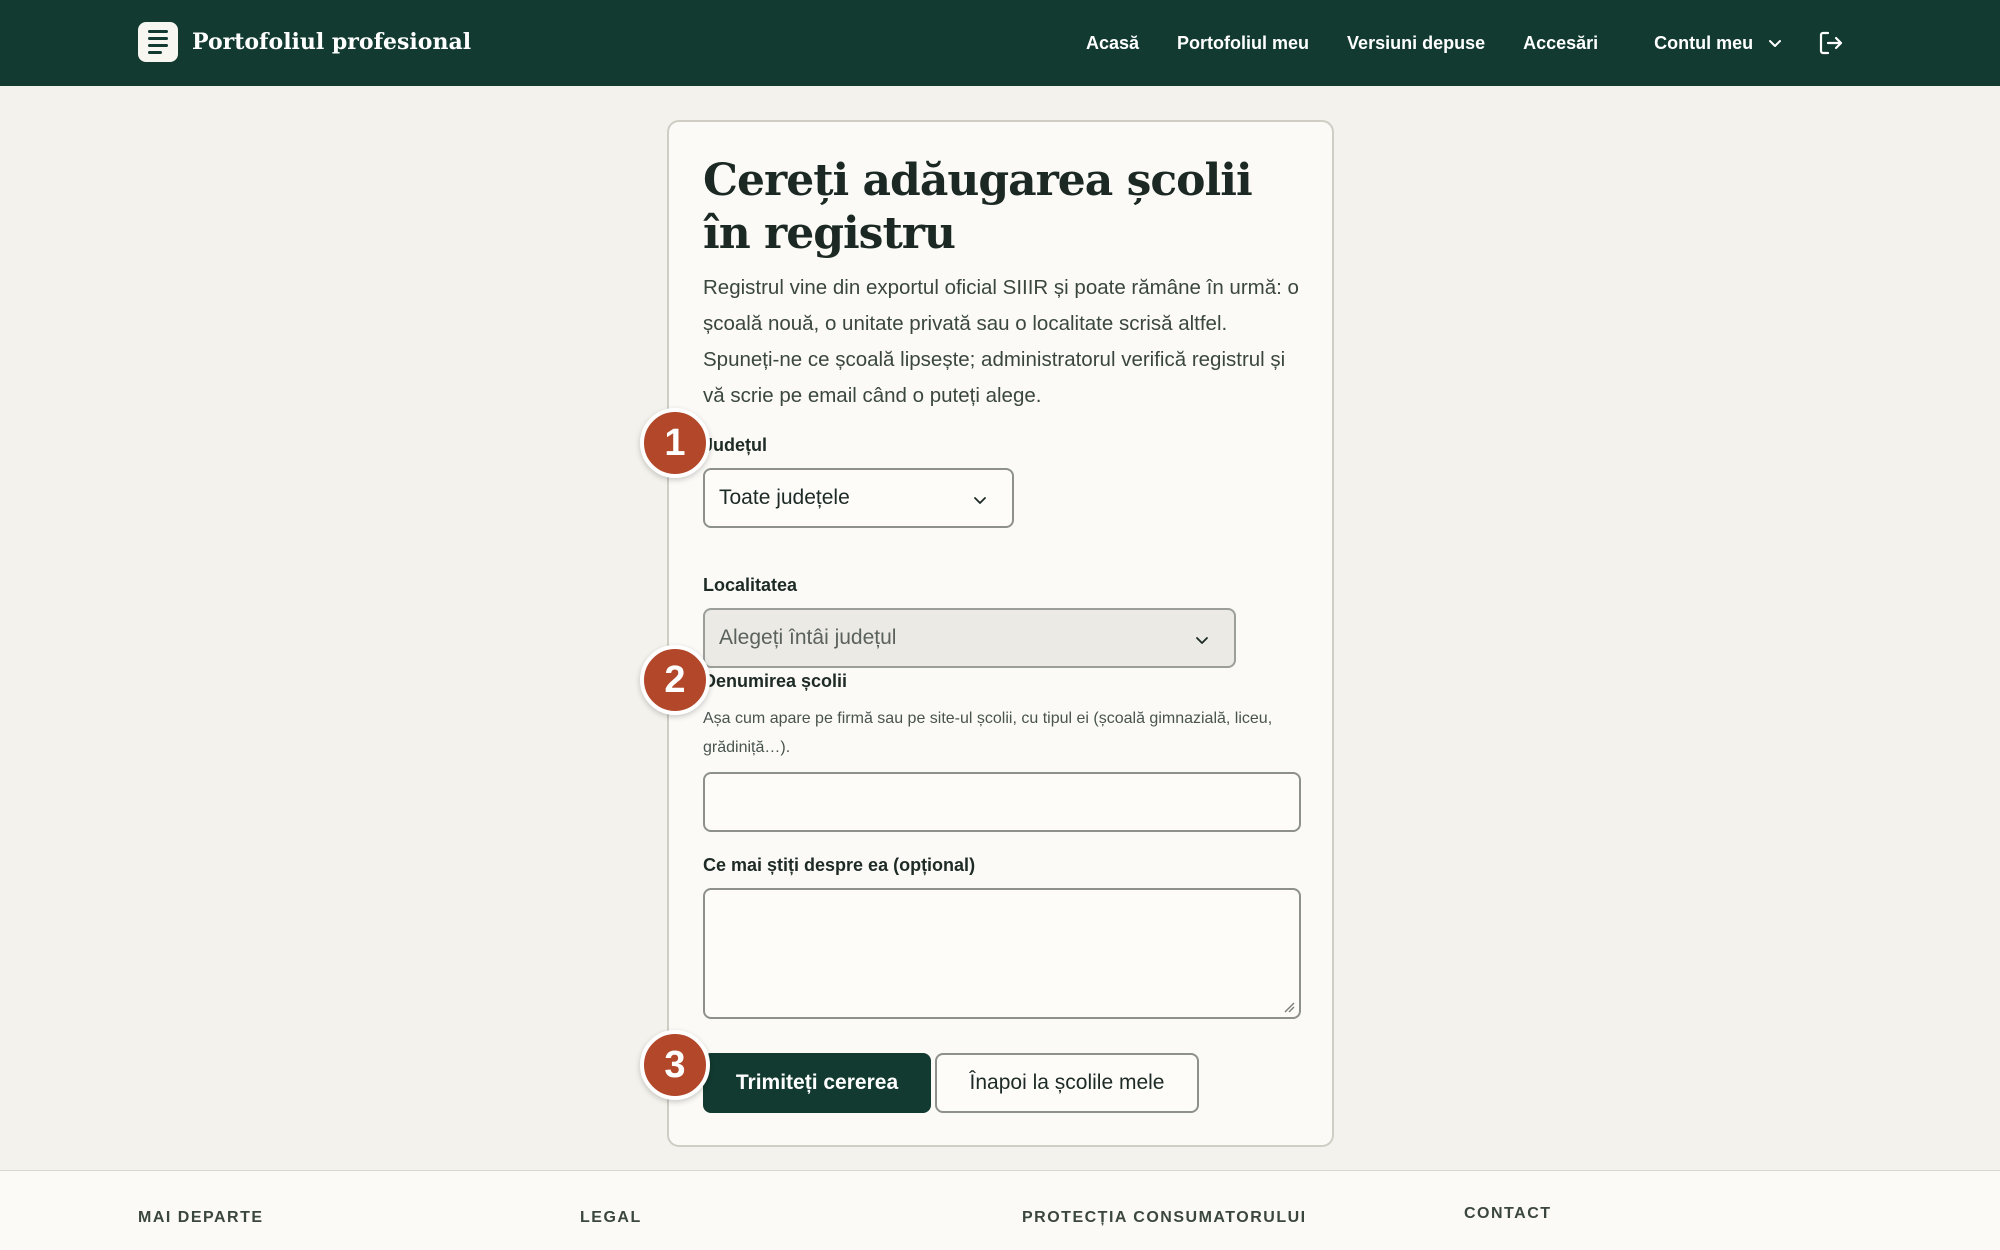  What do you see at coordinates (1067, 1083) in the screenshot?
I see `back-to-schools-button: Înapoi la școlile mele` at bounding box center [1067, 1083].